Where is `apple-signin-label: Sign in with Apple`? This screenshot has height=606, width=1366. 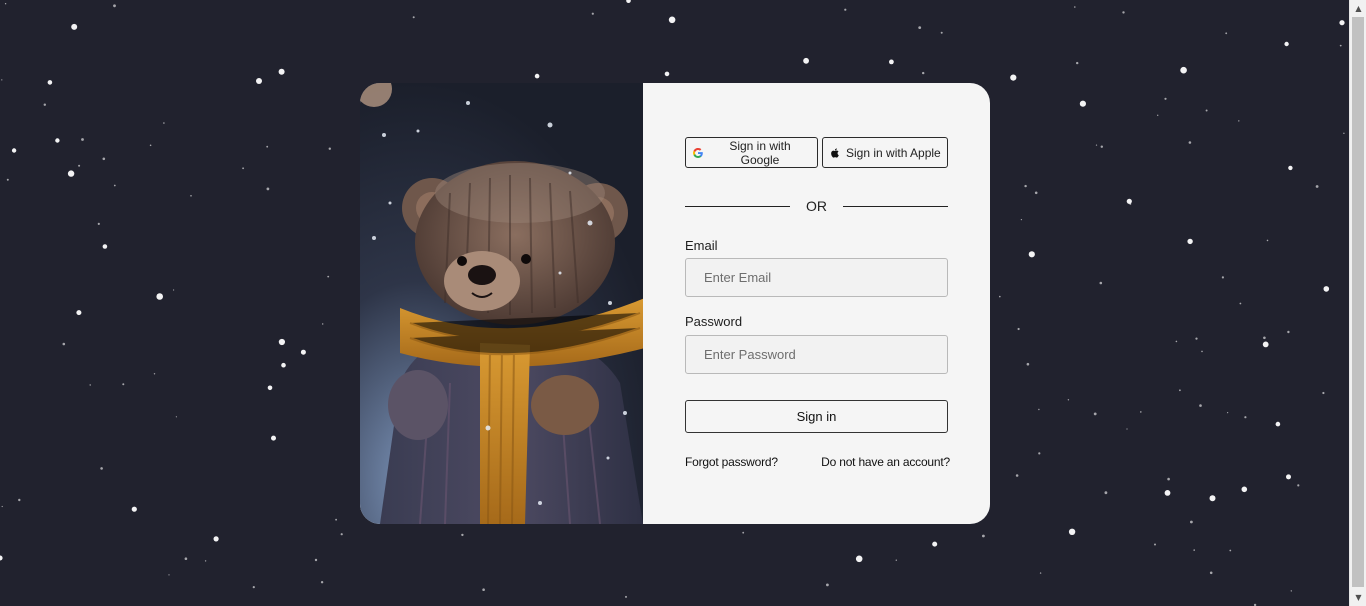 apple-signin-label: Sign in with Apple is located at coordinates (893, 152).